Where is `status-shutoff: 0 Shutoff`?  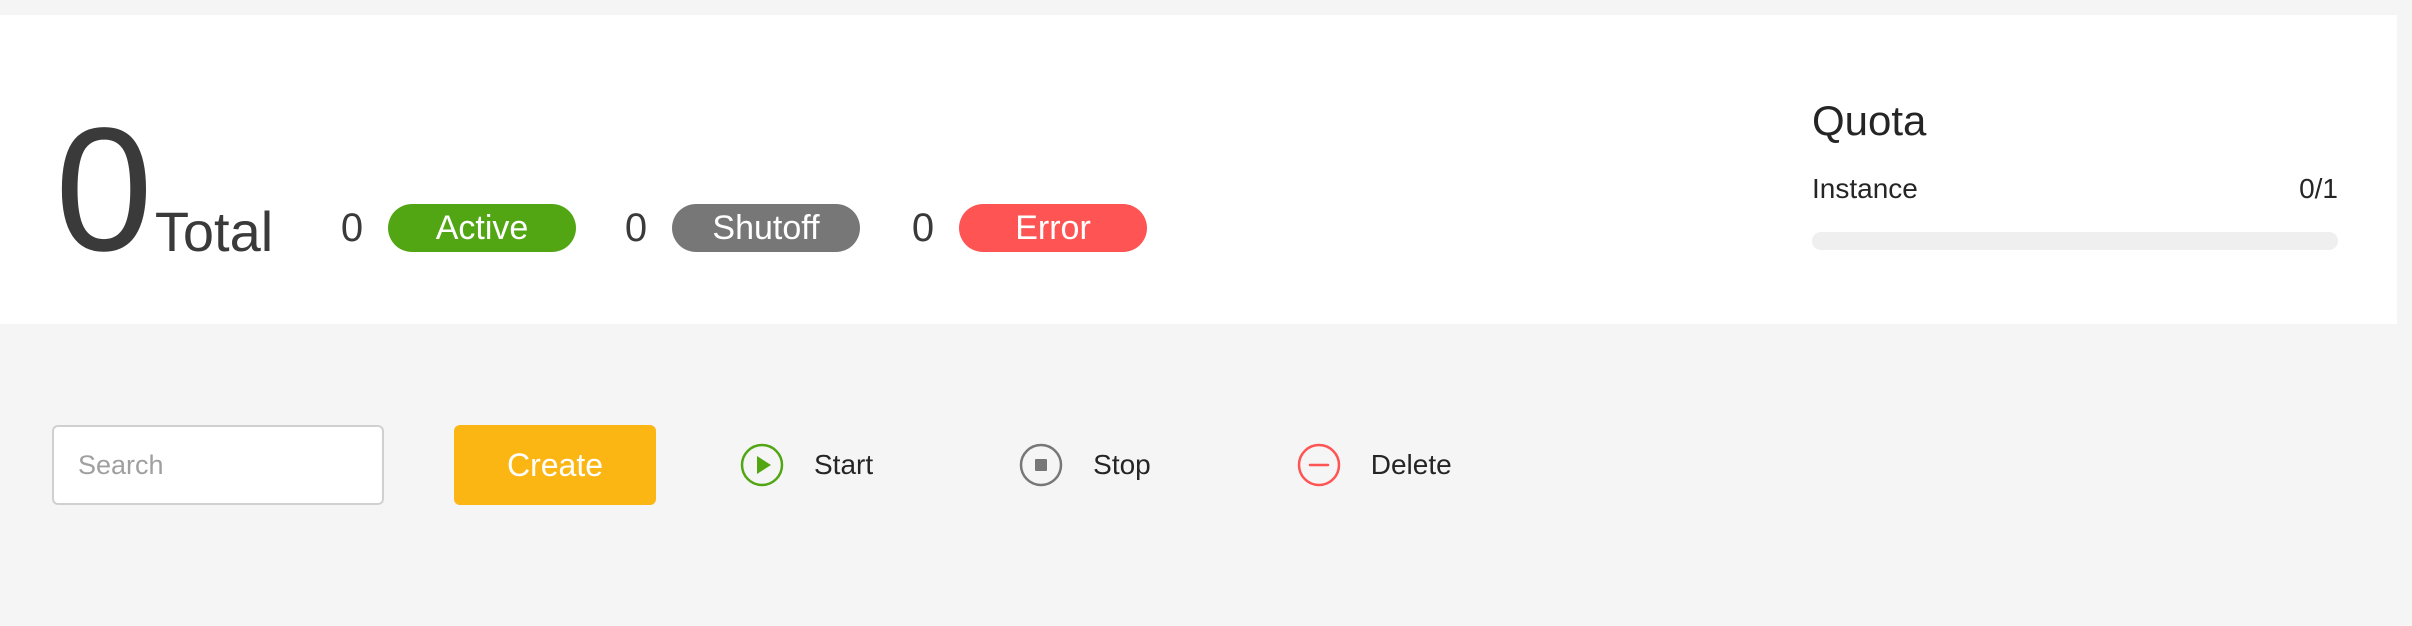 status-shutoff: 0 Shutoff is located at coordinates (735, 228).